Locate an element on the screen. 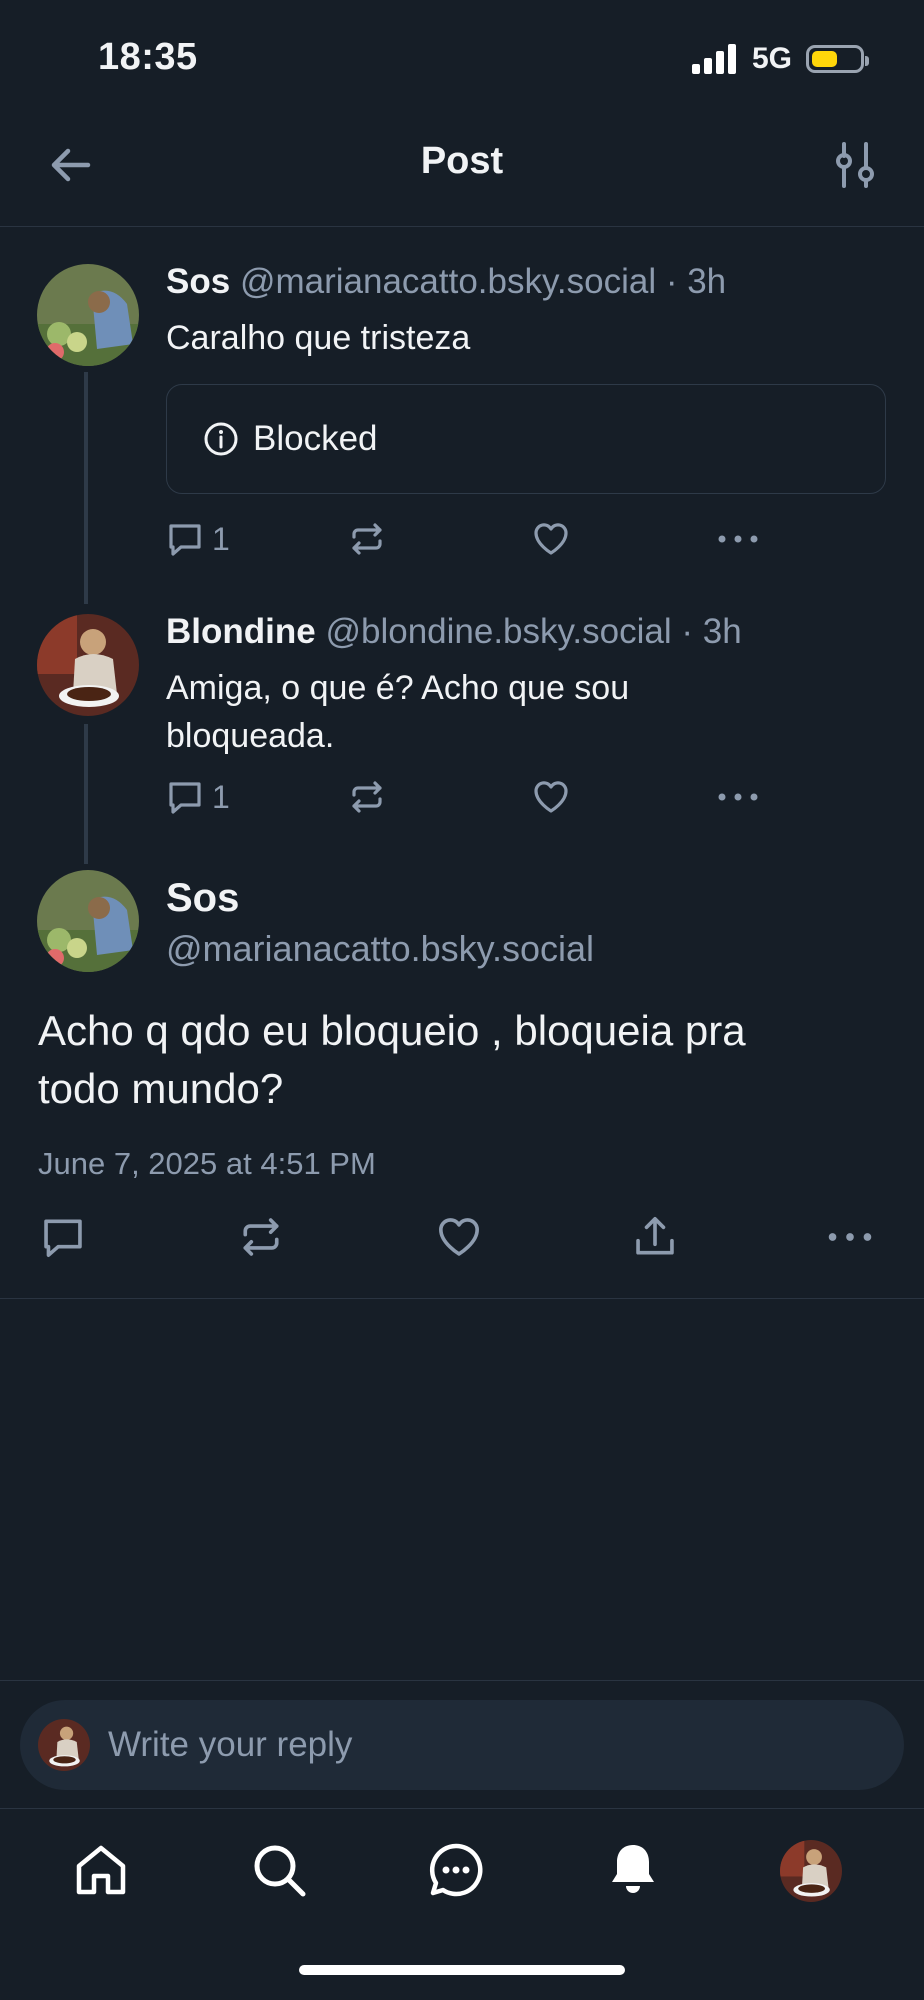 Image resolution: width=924 pixels, height=2000 pixels. blocked-label: Blocked is located at coordinates (315, 438).